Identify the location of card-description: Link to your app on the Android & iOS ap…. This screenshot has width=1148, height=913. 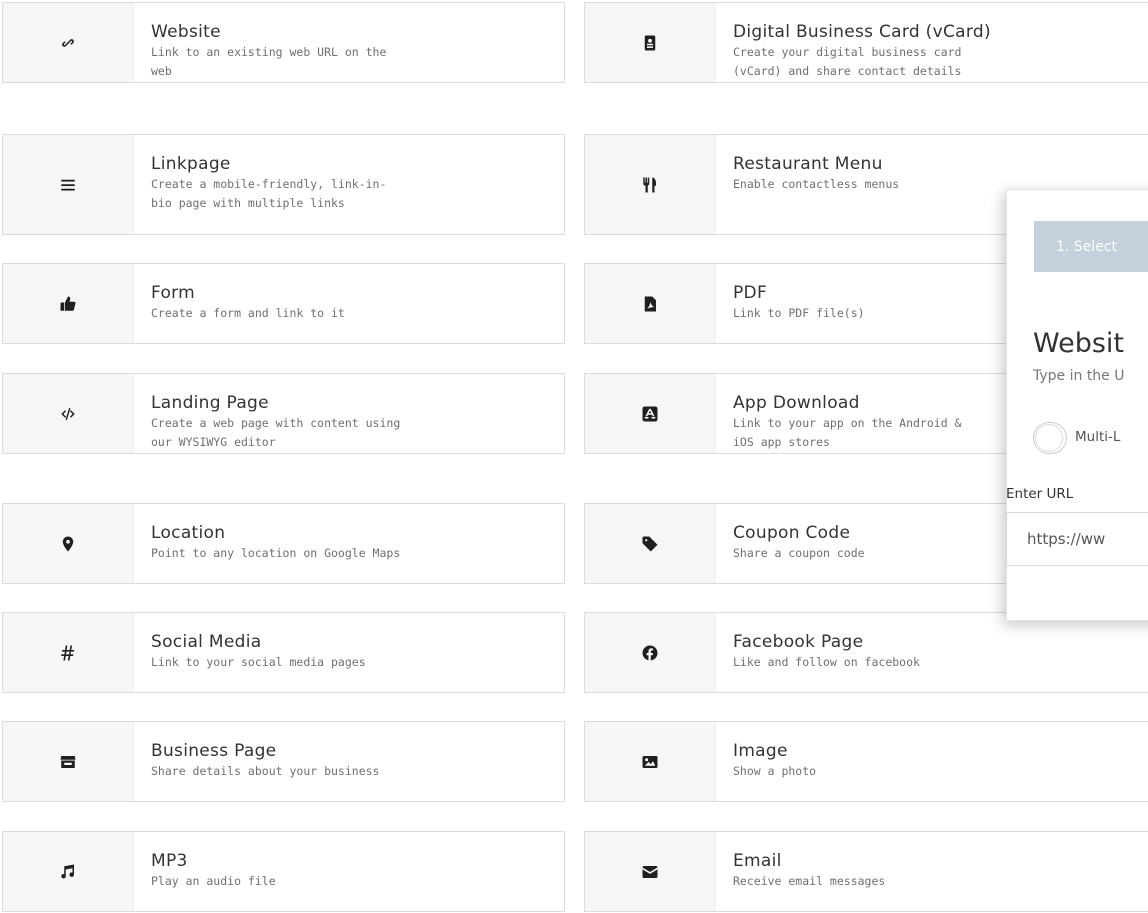
(847, 432).